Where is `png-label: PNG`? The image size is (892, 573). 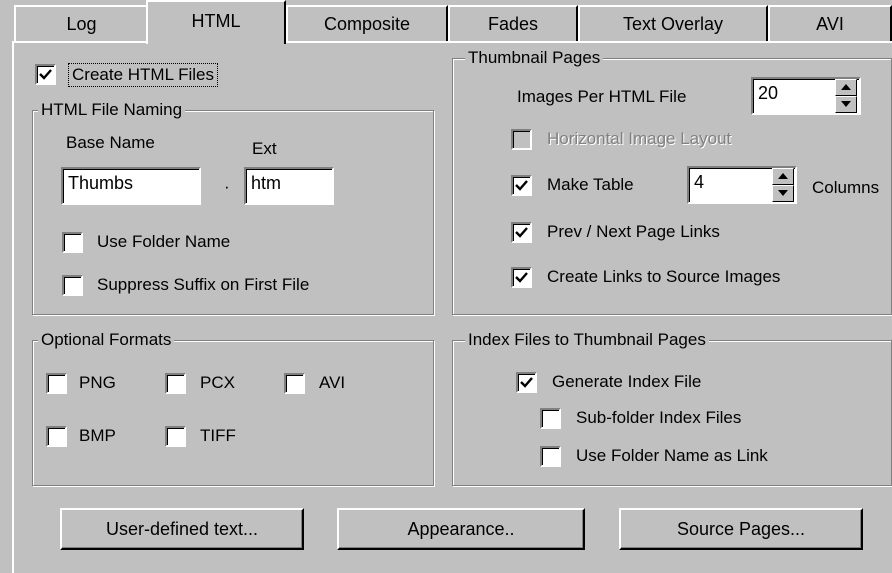 png-label: PNG is located at coordinates (97, 383).